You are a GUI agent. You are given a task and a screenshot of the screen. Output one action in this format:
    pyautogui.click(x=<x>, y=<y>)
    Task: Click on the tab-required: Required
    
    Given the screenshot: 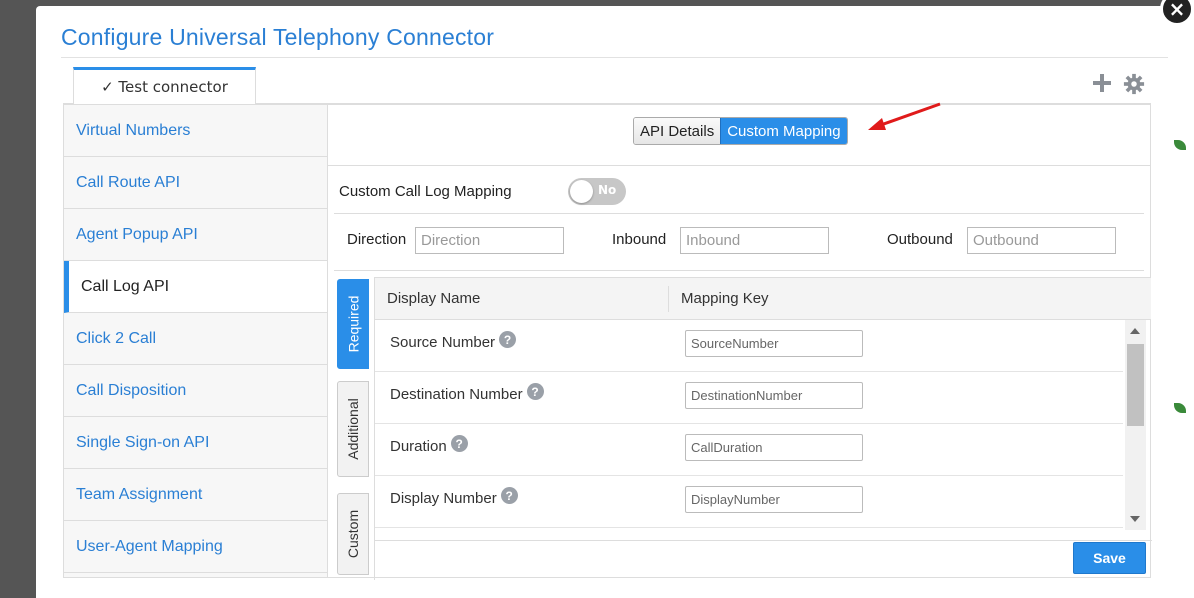 What is the action you would take?
    pyautogui.click(x=353, y=324)
    